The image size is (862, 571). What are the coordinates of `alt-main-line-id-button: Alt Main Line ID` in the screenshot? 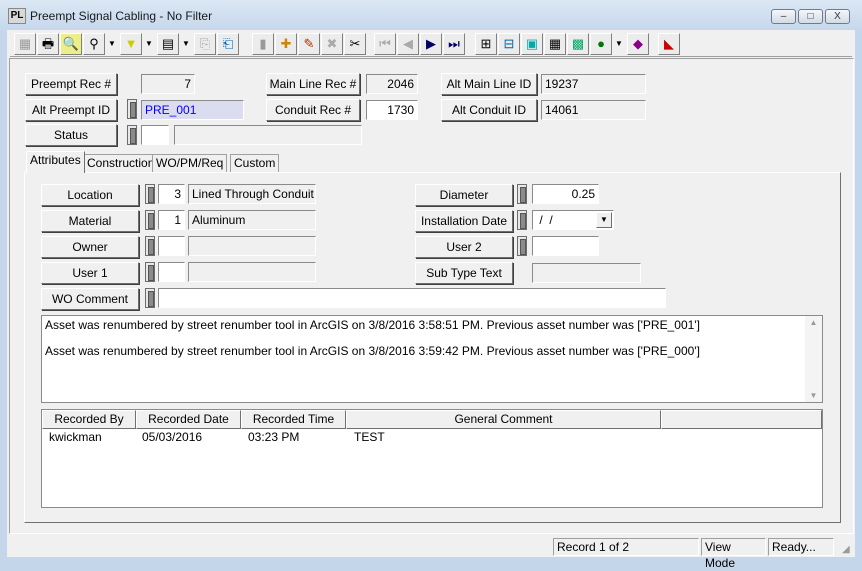 It's located at (489, 84).